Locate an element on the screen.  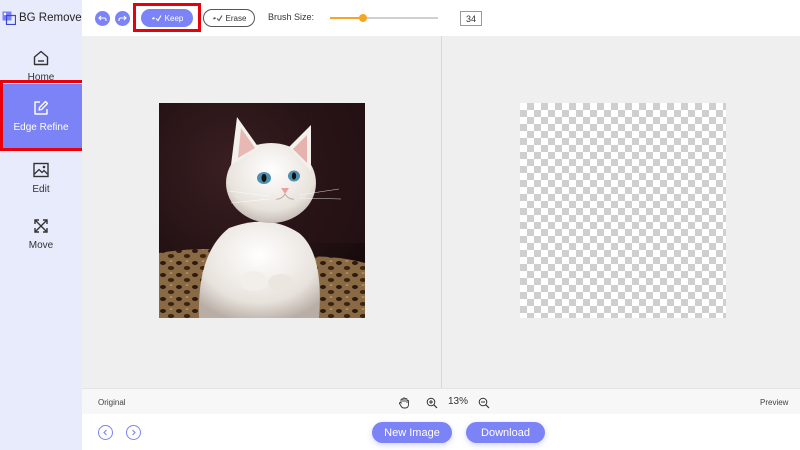
sidebar-item-edit: Edit is located at coordinates (41, 178).